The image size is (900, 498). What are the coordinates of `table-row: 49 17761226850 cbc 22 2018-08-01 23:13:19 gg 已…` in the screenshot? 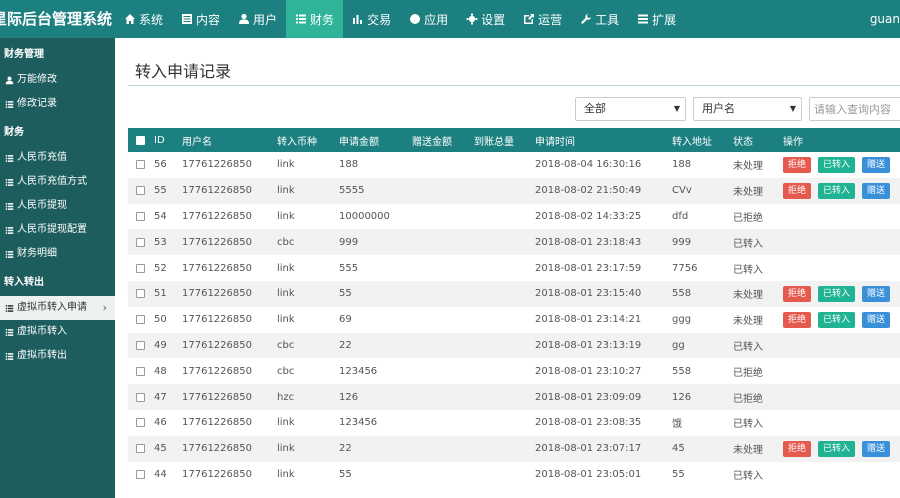 It's located at (514, 345).